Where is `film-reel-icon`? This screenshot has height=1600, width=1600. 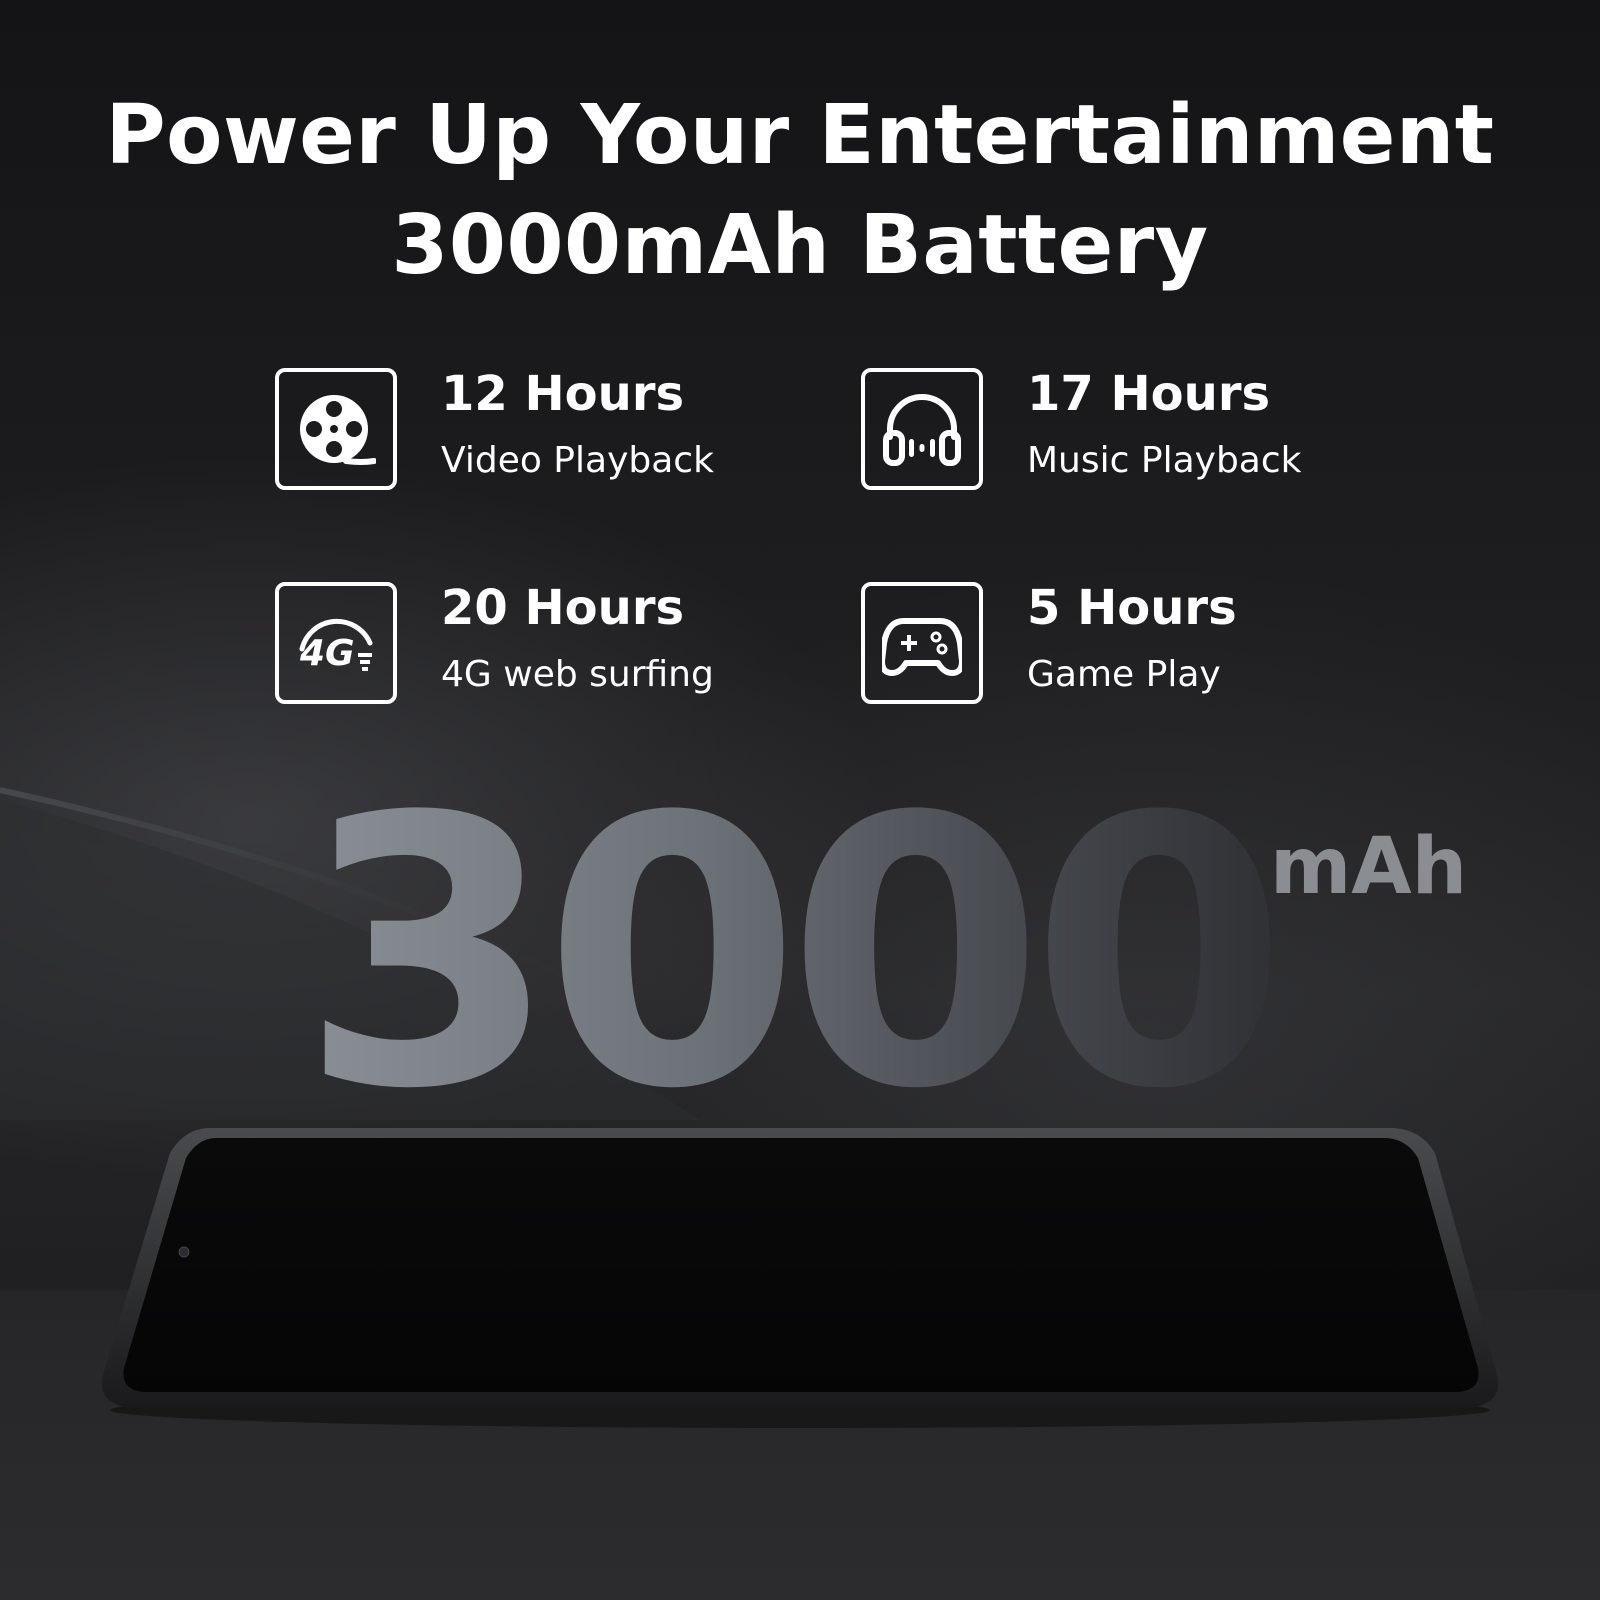 film-reel-icon is located at coordinates (336, 429).